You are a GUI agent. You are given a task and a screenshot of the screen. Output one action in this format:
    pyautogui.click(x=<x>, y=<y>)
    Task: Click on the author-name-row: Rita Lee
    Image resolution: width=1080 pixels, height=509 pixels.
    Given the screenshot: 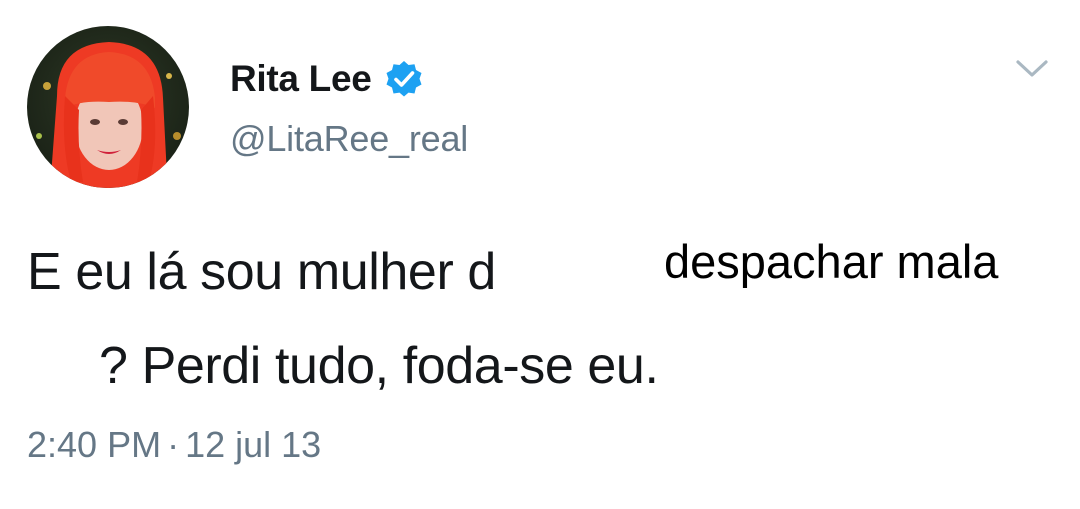 What is the action you would take?
    pyautogui.click(x=327, y=79)
    